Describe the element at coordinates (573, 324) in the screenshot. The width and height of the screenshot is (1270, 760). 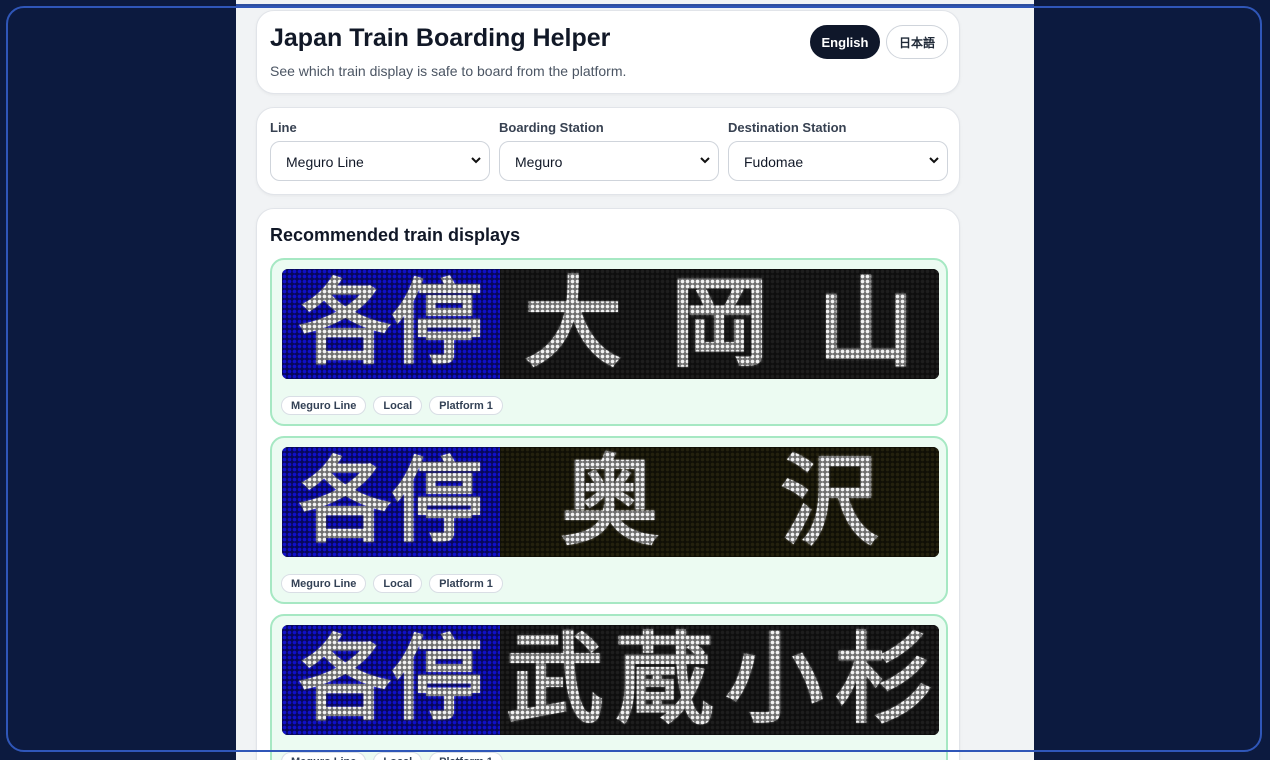
I see `destination-char: 大` at that location.